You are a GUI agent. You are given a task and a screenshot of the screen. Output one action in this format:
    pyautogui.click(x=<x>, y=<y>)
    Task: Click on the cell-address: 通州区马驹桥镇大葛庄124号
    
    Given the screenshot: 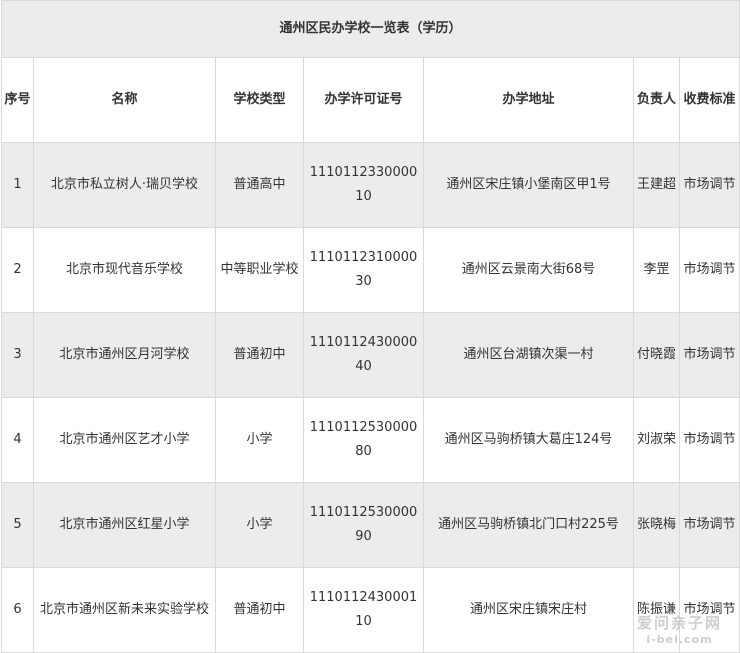 What is the action you would take?
    pyautogui.click(x=528, y=440)
    